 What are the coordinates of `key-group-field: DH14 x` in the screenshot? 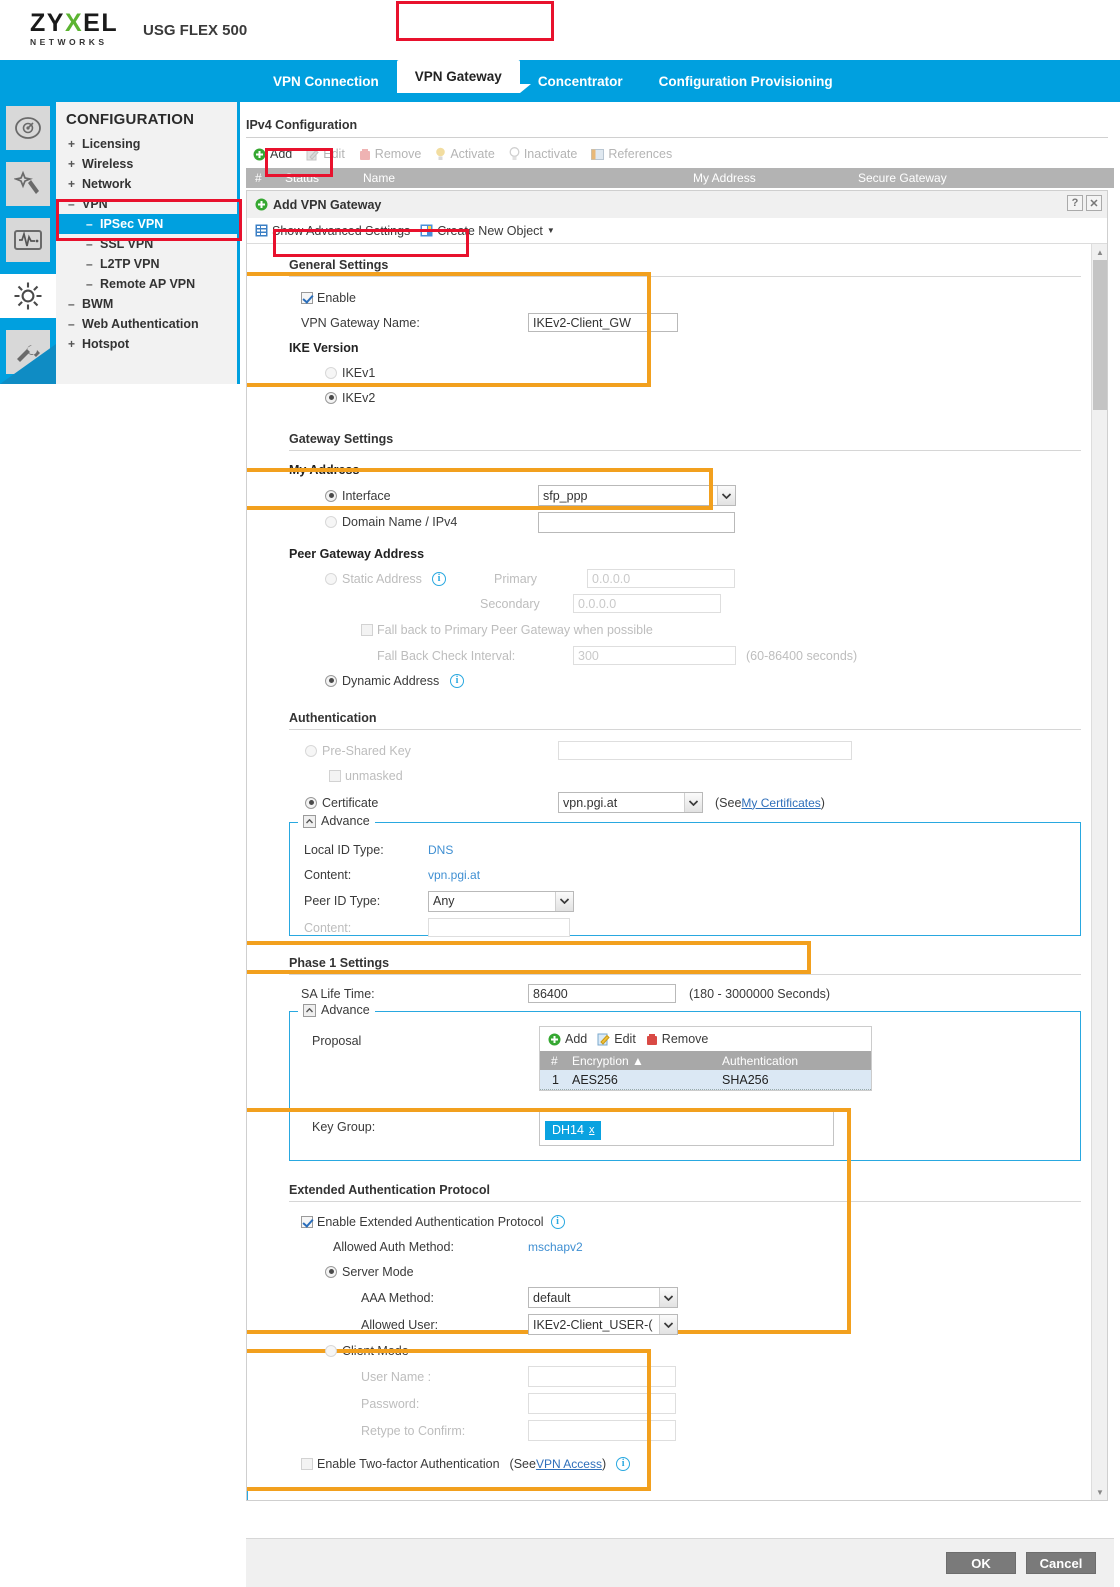 It's located at (686, 1127).